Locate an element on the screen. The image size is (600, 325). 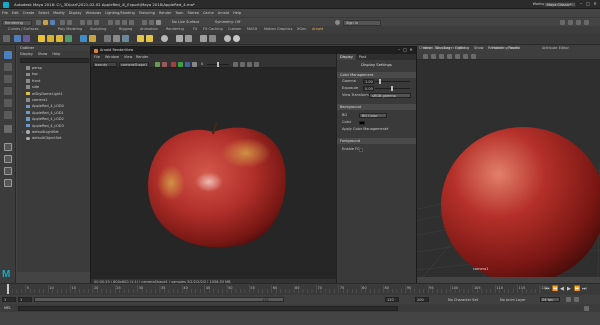
shader-icon is located at coordinates (164, 38).